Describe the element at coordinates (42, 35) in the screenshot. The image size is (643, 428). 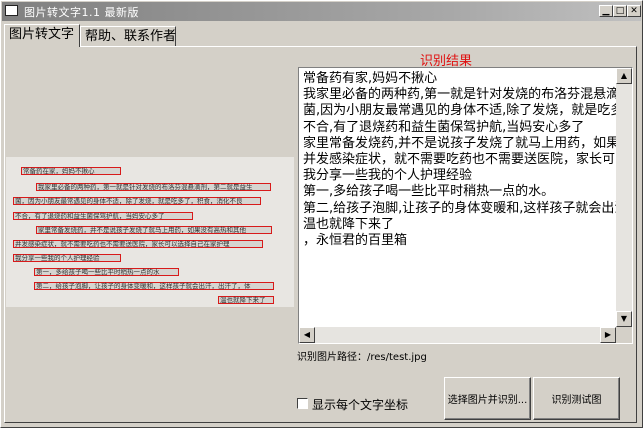
I see `tab-image-to-text: 图片转文字` at that location.